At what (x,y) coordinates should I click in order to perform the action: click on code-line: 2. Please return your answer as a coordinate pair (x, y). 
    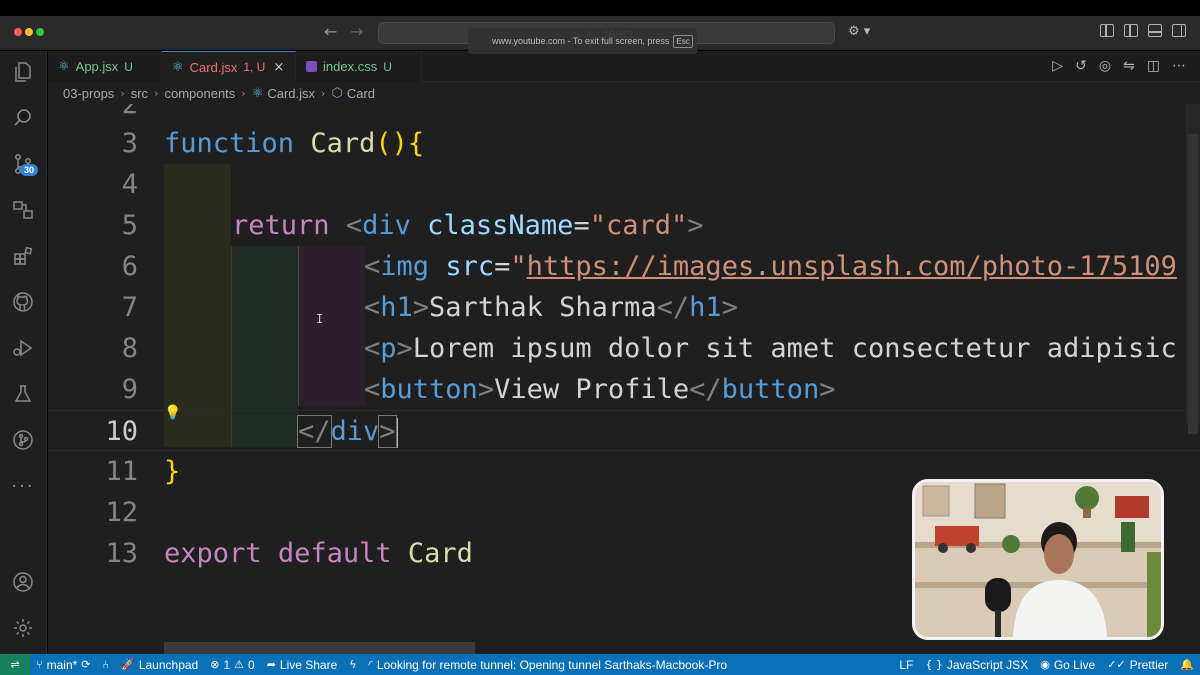
    Looking at the image, I should click on (624, 114).